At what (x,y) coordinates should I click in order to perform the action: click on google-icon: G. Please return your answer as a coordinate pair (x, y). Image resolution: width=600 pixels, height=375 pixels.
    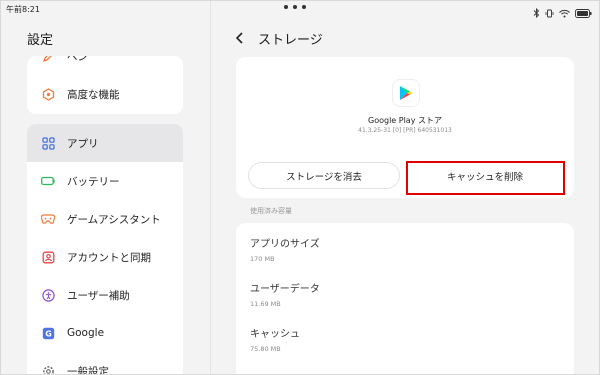
    Looking at the image, I should click on (48, 333).